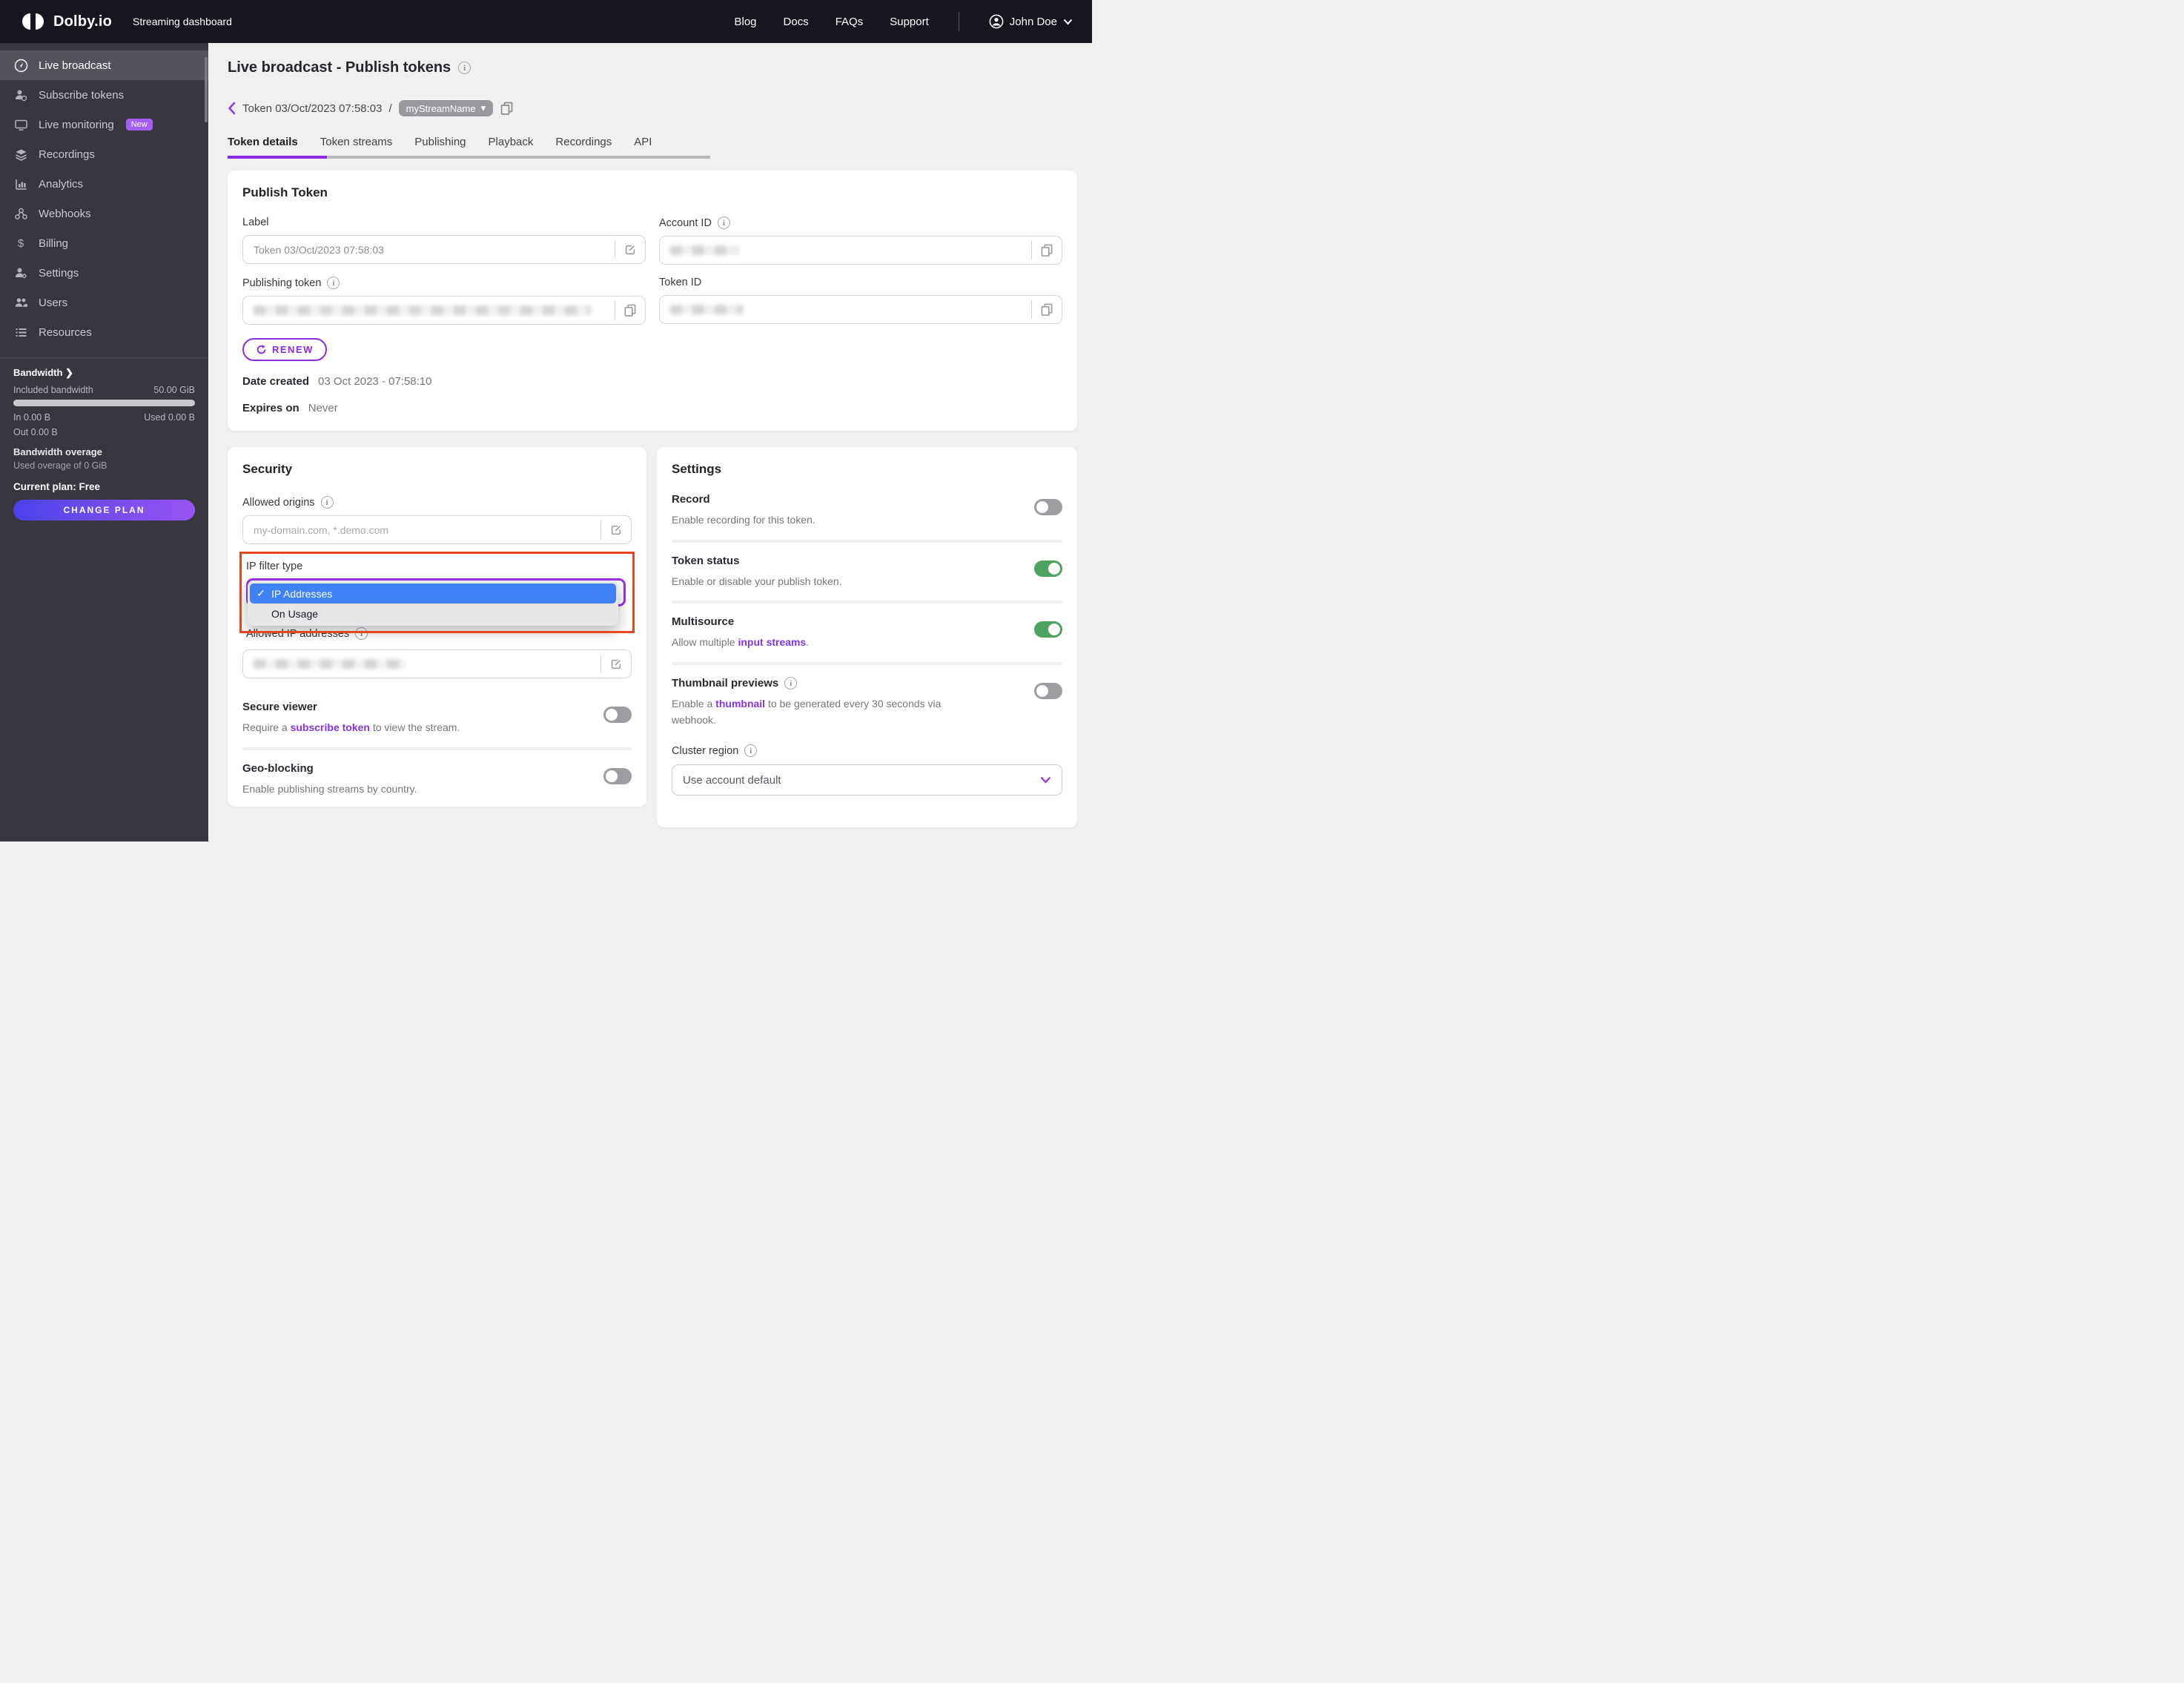  What do you see at coordinates (20, 154) in the screenshot?
I see `layers-icon` at bounding box center [20, 154].